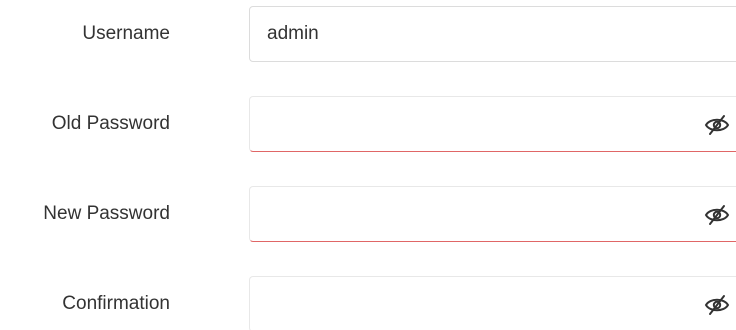  Describe the element at coordinates (106, 213) in the screenshot. I see `new-password-label: New Password` at that location.